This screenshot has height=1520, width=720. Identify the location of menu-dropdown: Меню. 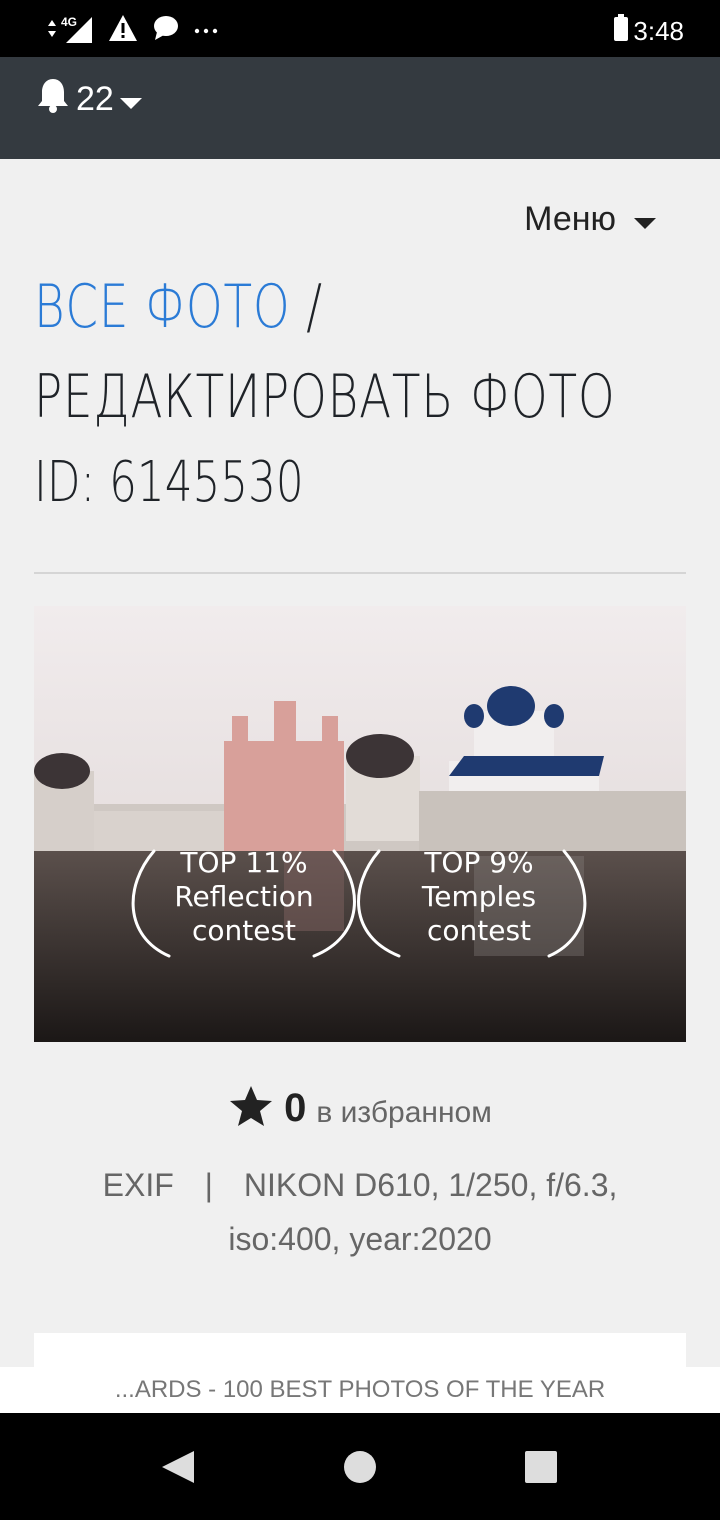
(590, 219).